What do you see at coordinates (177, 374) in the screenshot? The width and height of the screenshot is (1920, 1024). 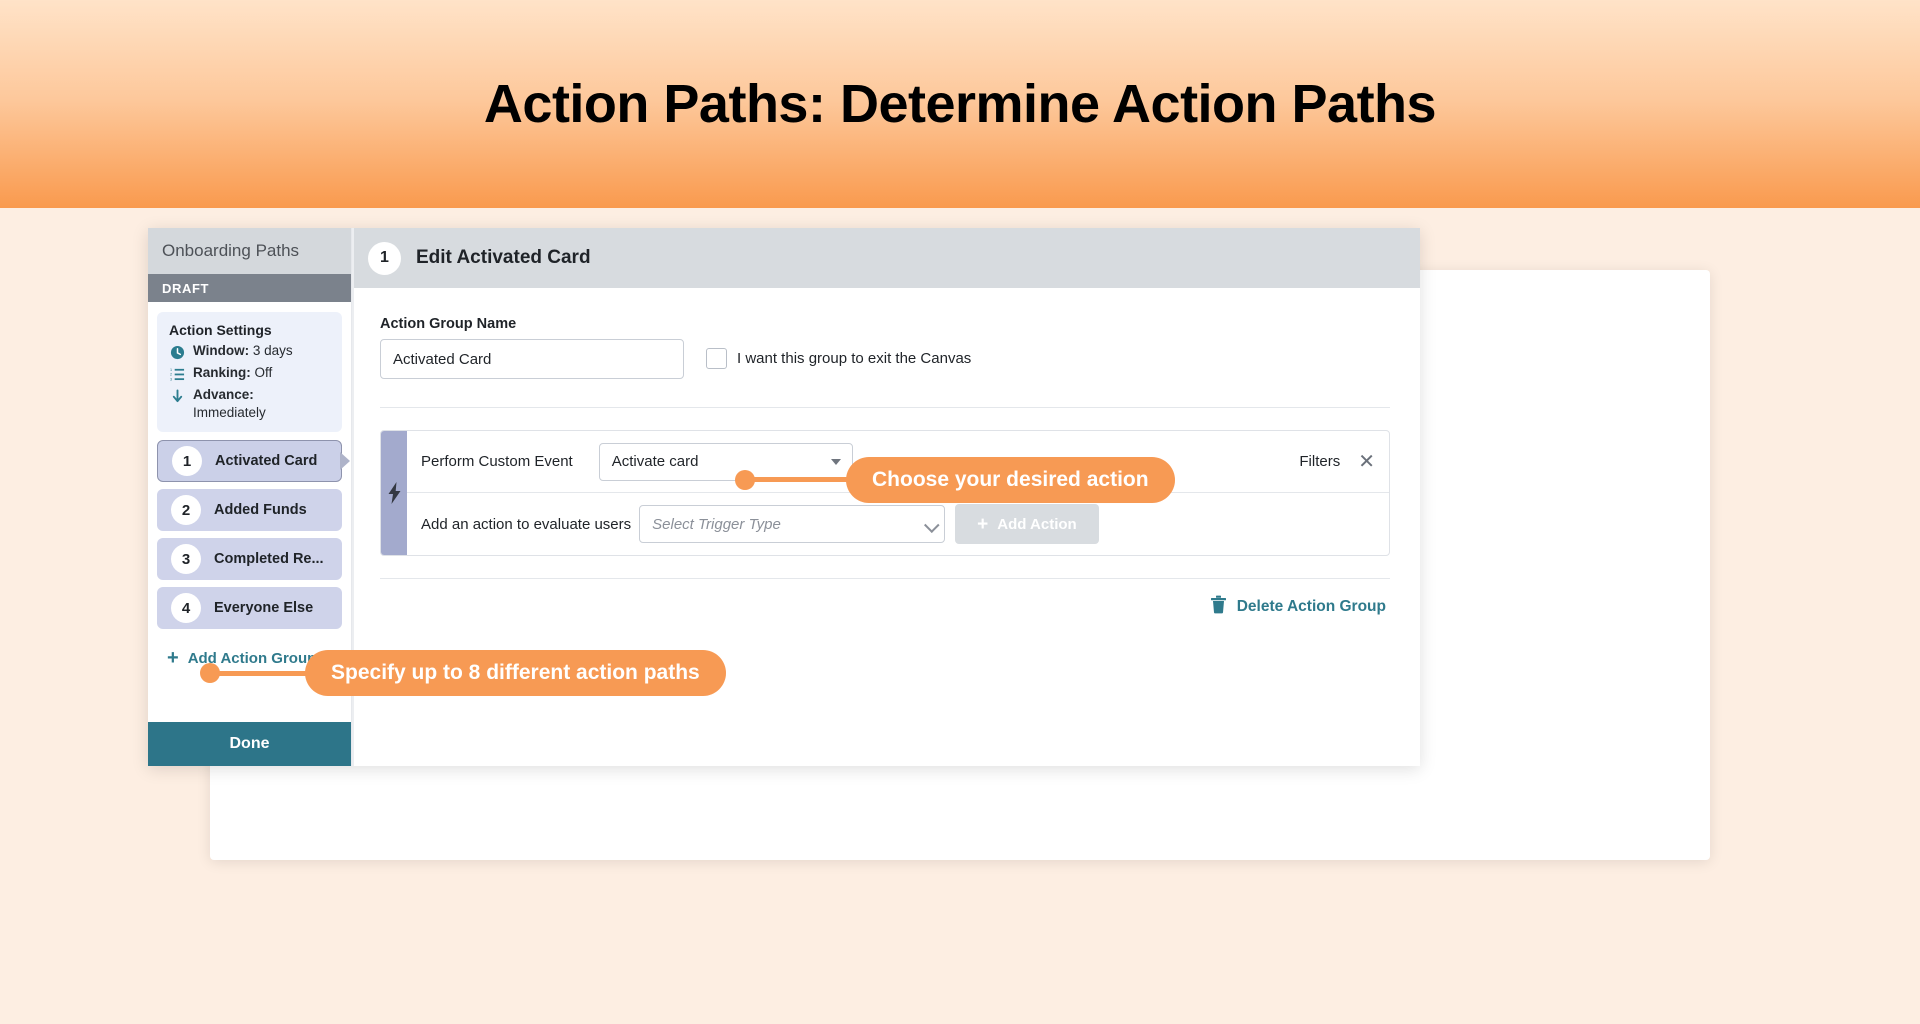 I see `ranking-list-icon: 1 2 3` at bounding box center [177, 374].